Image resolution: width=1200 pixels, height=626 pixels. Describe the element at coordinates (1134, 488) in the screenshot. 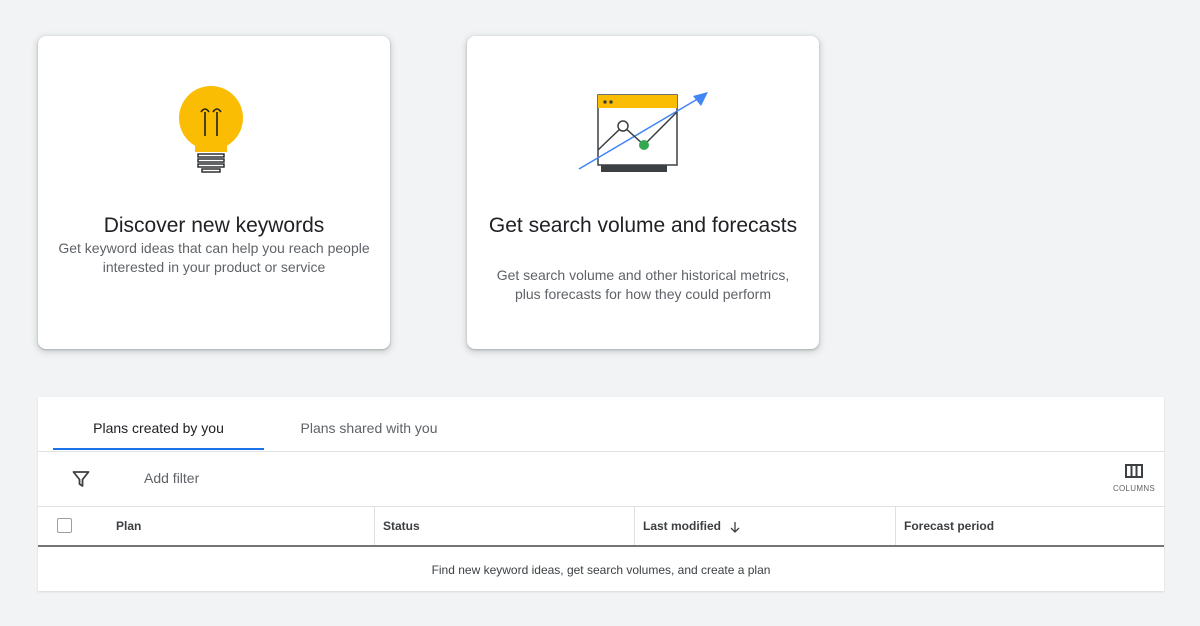

I see `columns-label: COLUMNS` at that location.